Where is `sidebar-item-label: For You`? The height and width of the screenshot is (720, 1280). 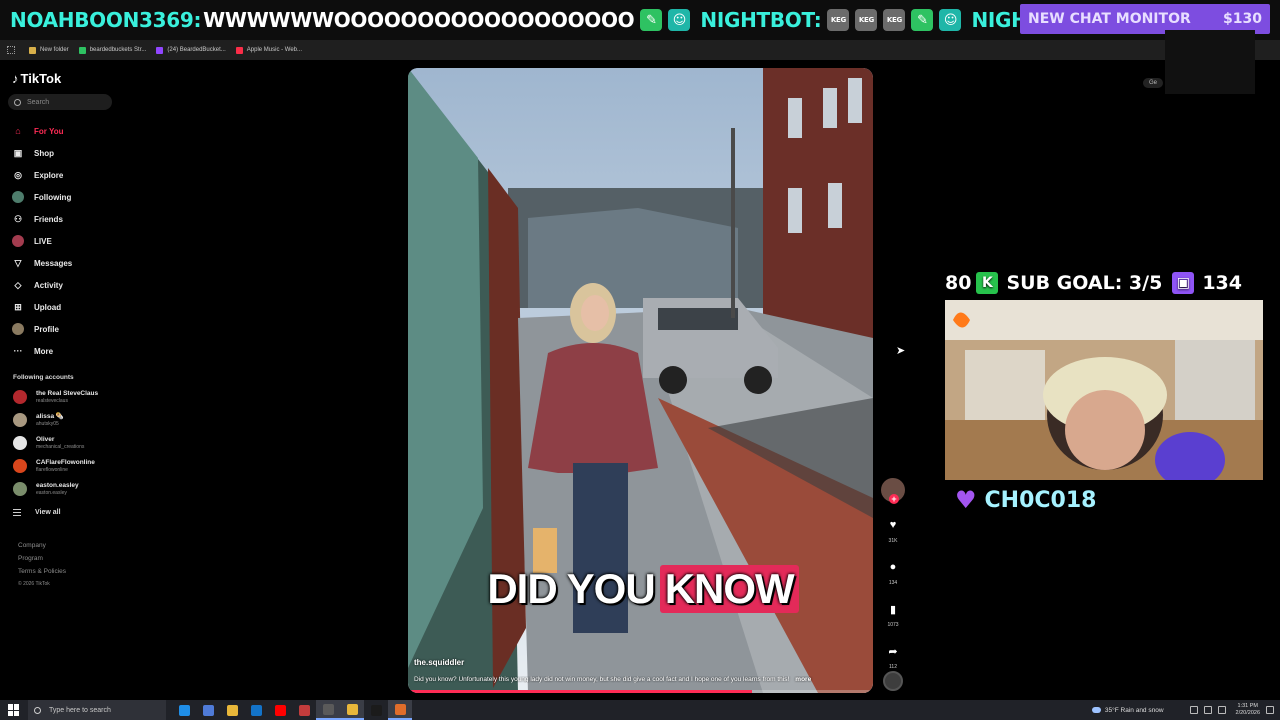
sidebar-item-label: For You is located at coordinates (49, 131).